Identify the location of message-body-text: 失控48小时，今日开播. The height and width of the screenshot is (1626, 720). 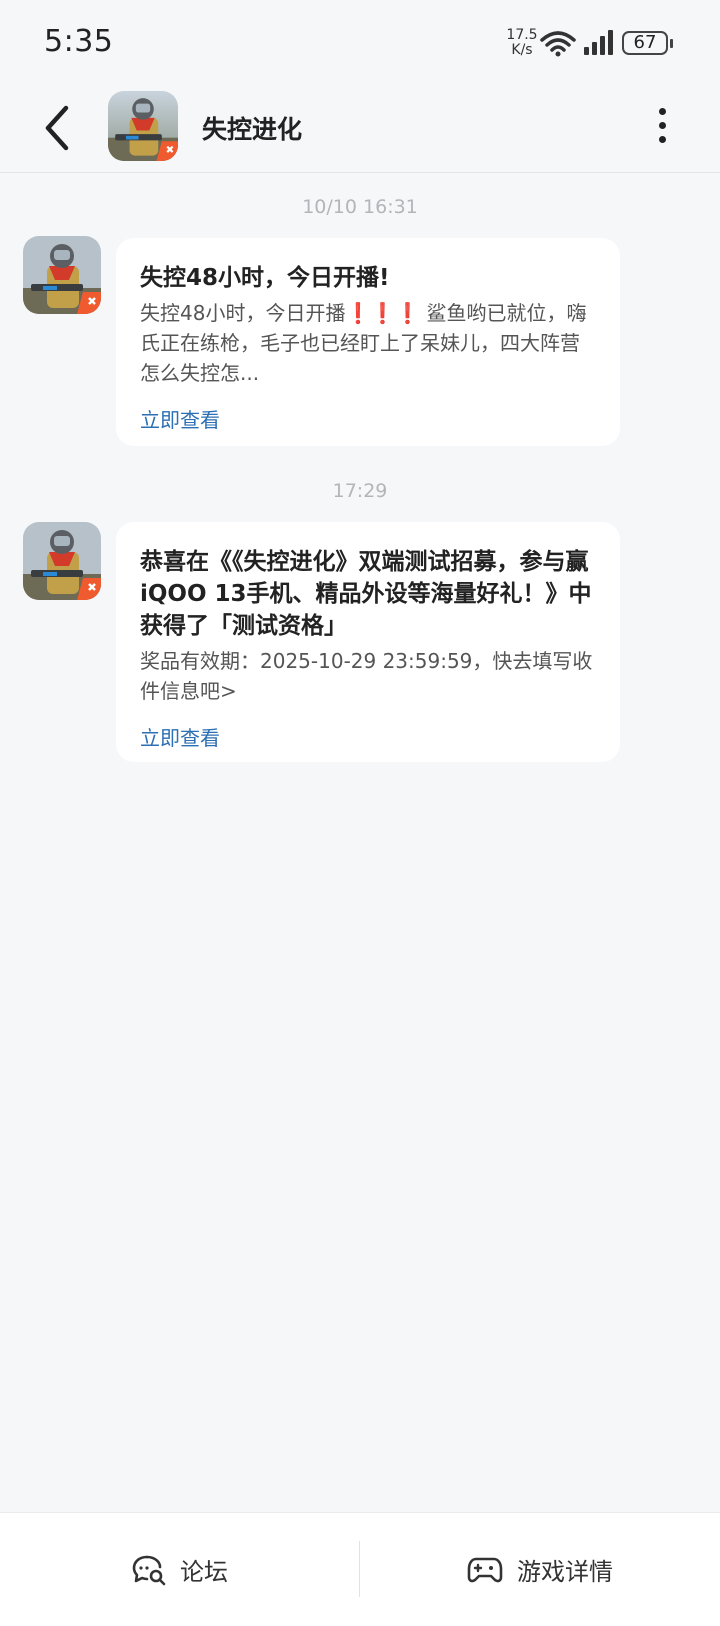
(243, 313).